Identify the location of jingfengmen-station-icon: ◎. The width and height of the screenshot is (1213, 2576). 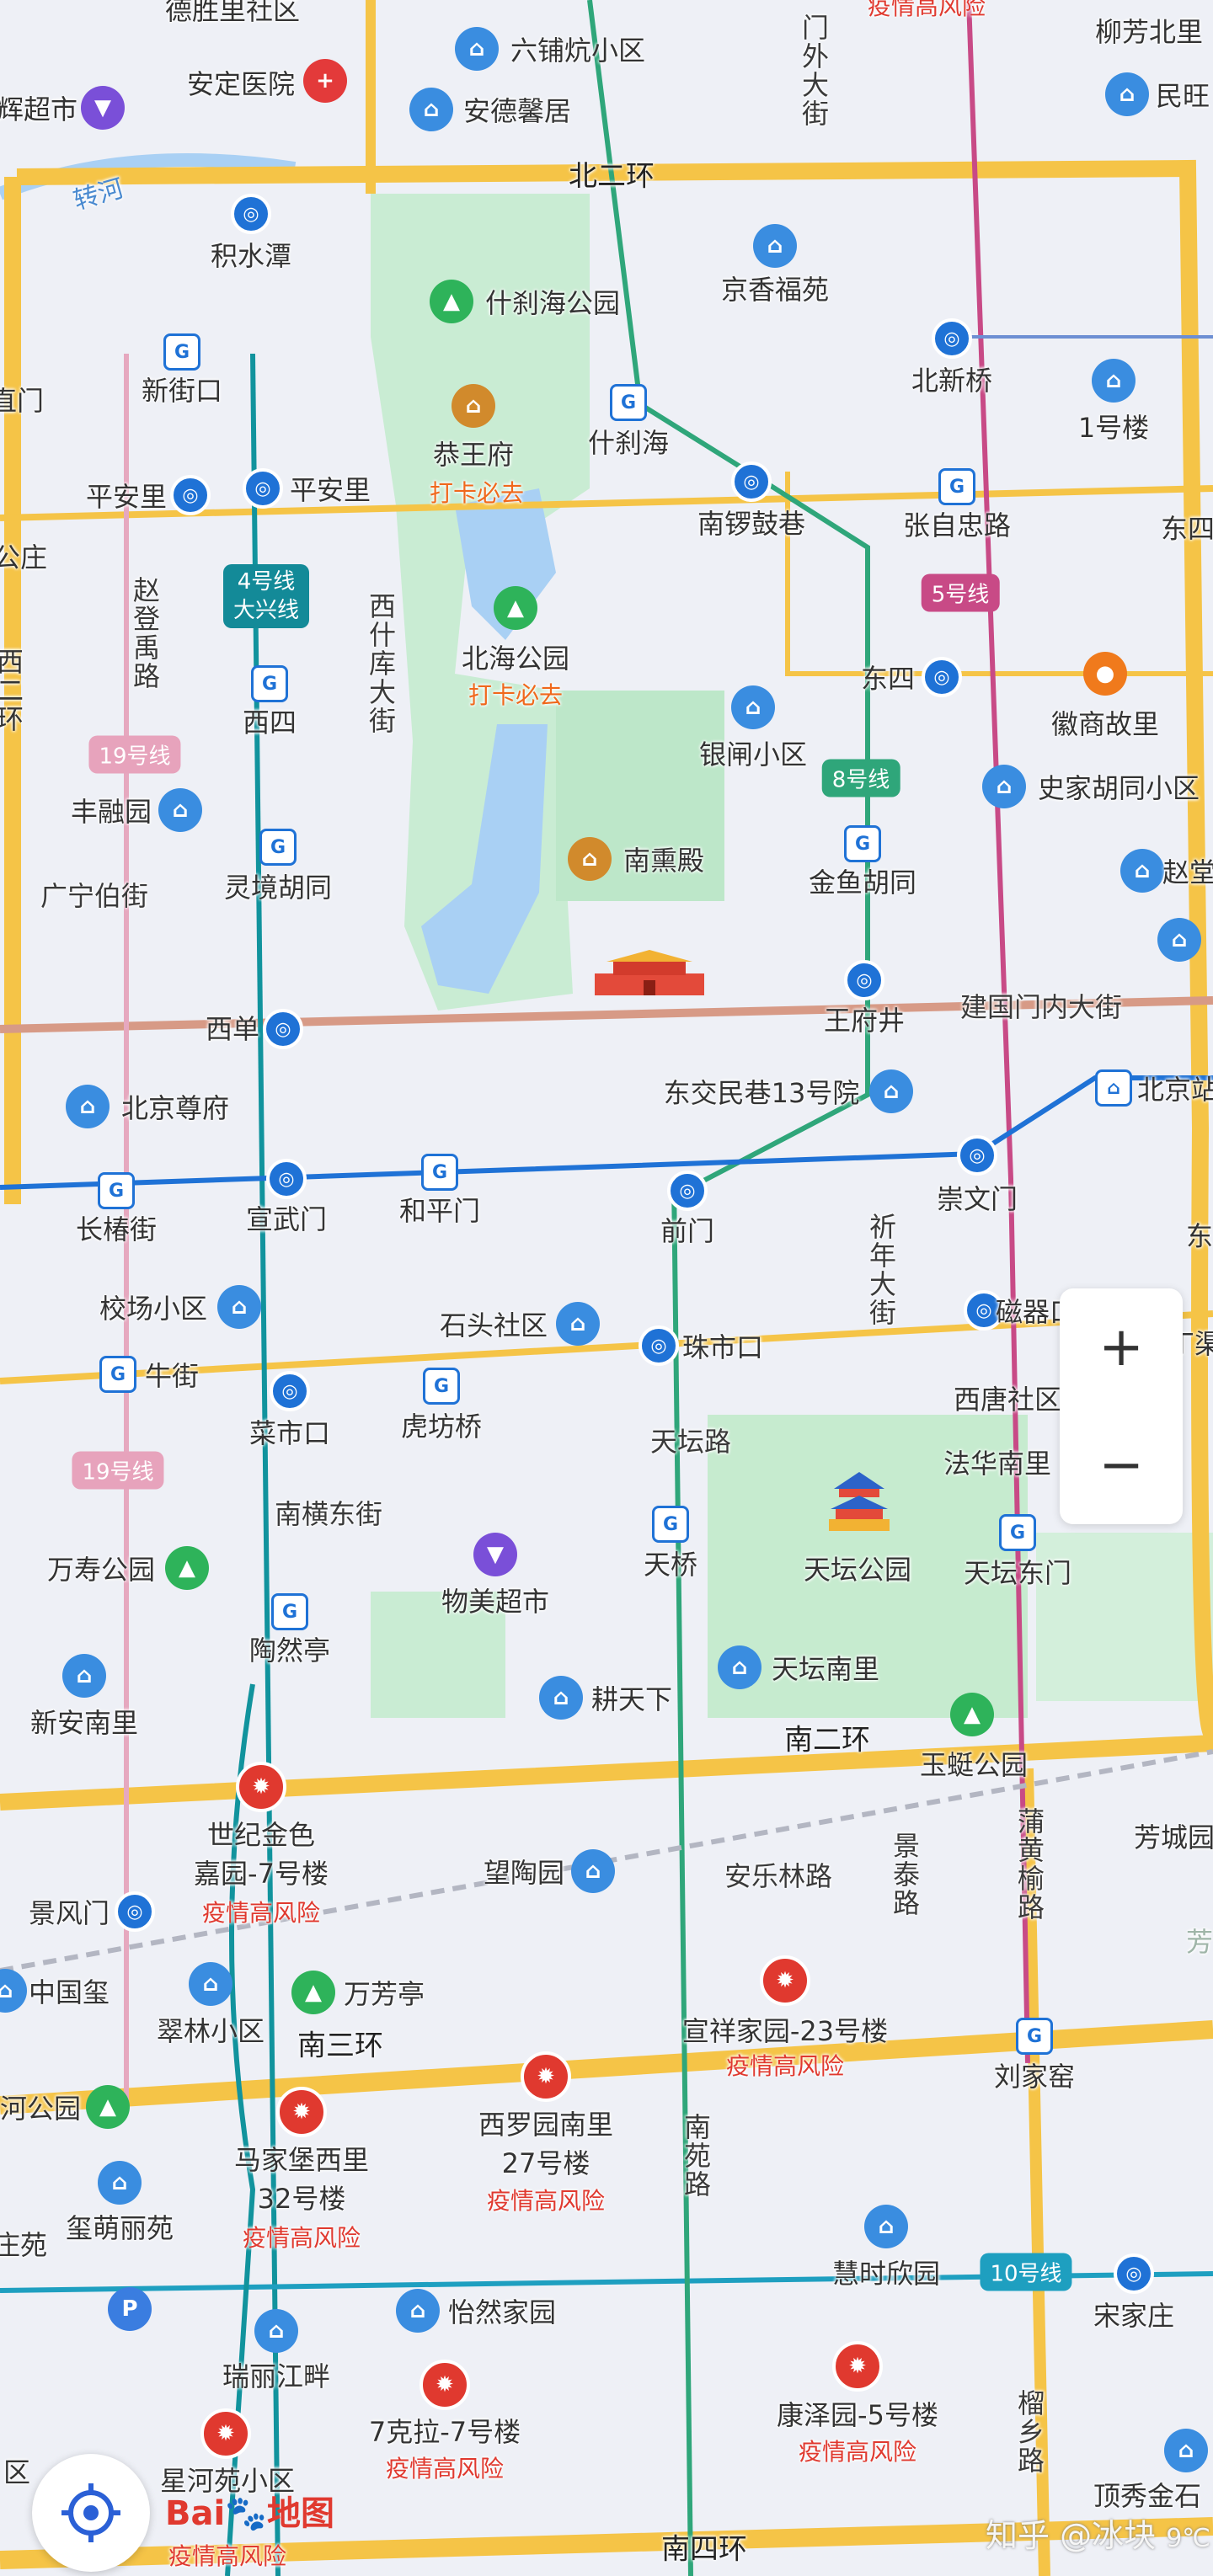
(135, 1911).